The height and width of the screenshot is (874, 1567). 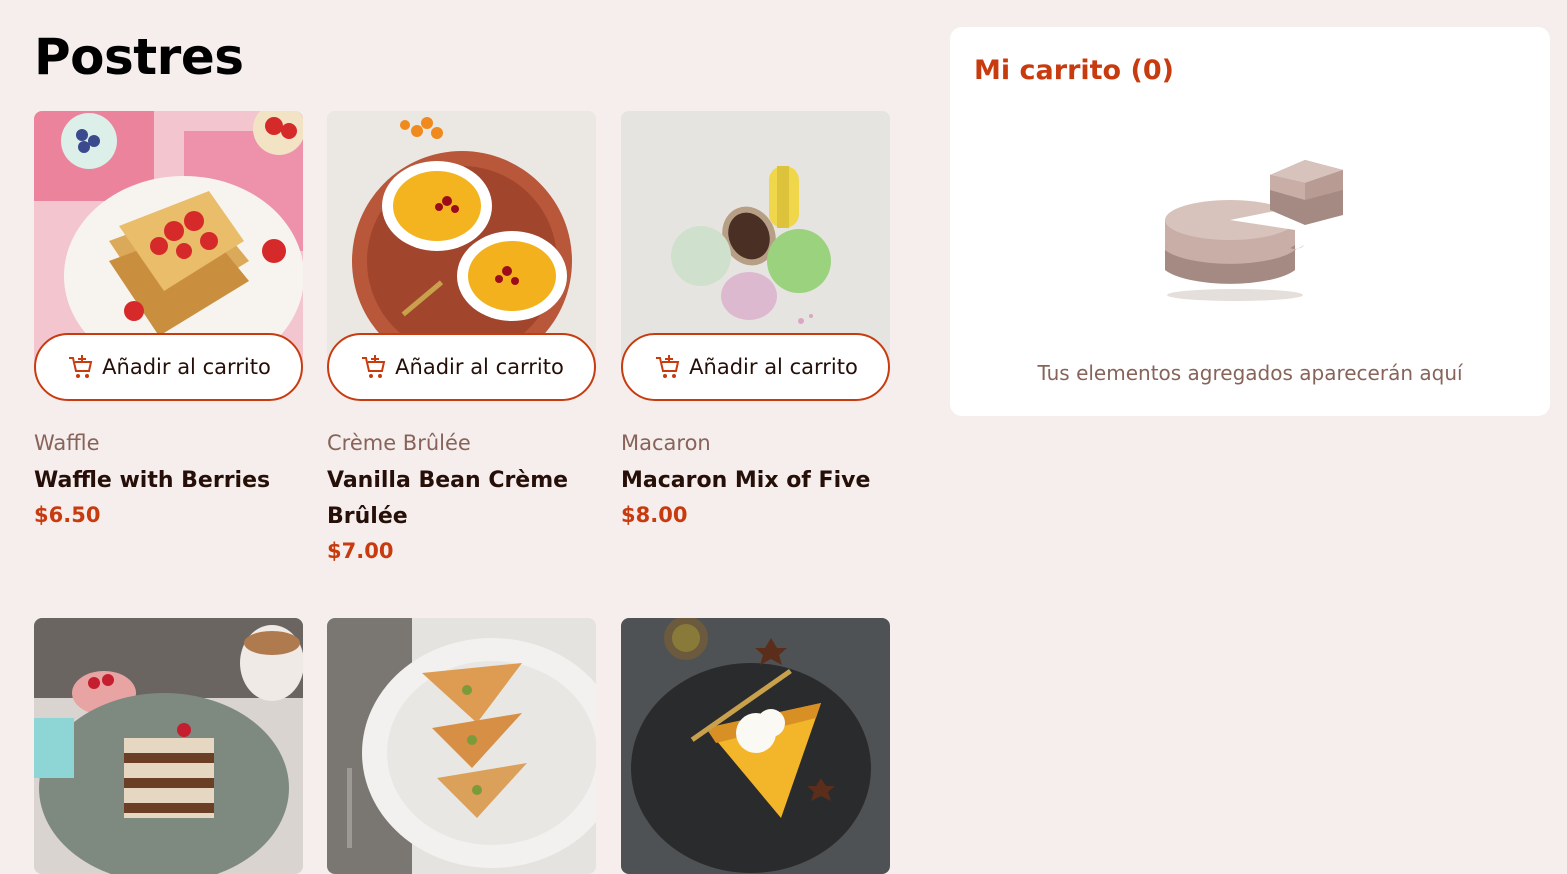 What do you see at coordinates (168, 239) in the screenshot?
I see `waffle-image` at bounding box center [168, 239].